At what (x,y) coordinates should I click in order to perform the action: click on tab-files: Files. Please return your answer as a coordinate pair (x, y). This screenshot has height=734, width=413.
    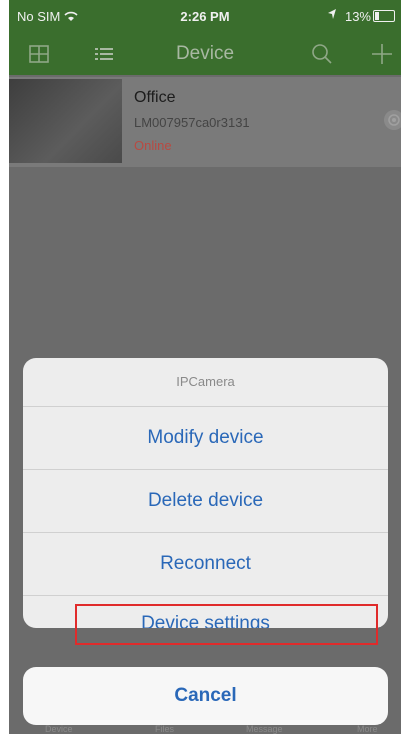
    Looking at the image, I should click on (164, 729).